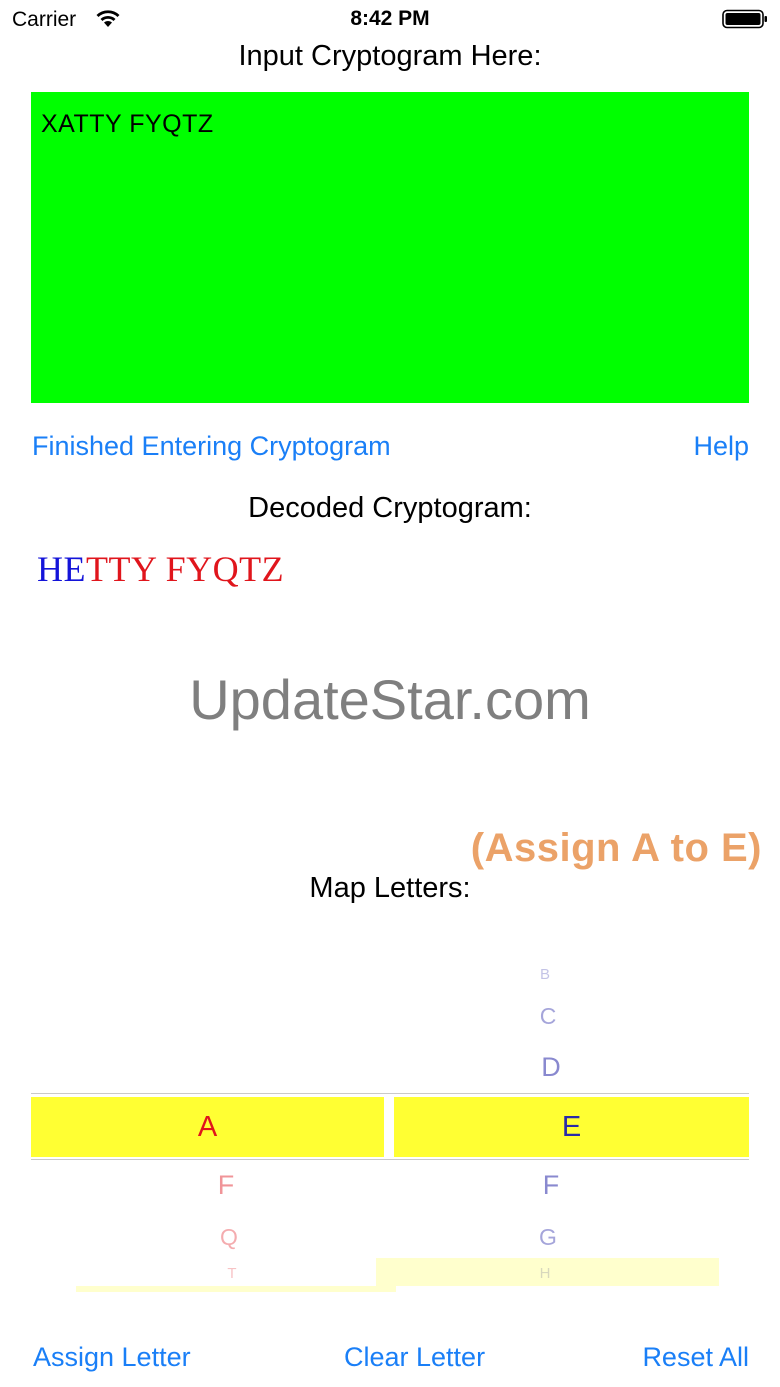 This screenshot has height=1387, width=780. Describe the element at coordinates (207, 1127) in the screenshot. I see `picker-left-selected: A` at that location.